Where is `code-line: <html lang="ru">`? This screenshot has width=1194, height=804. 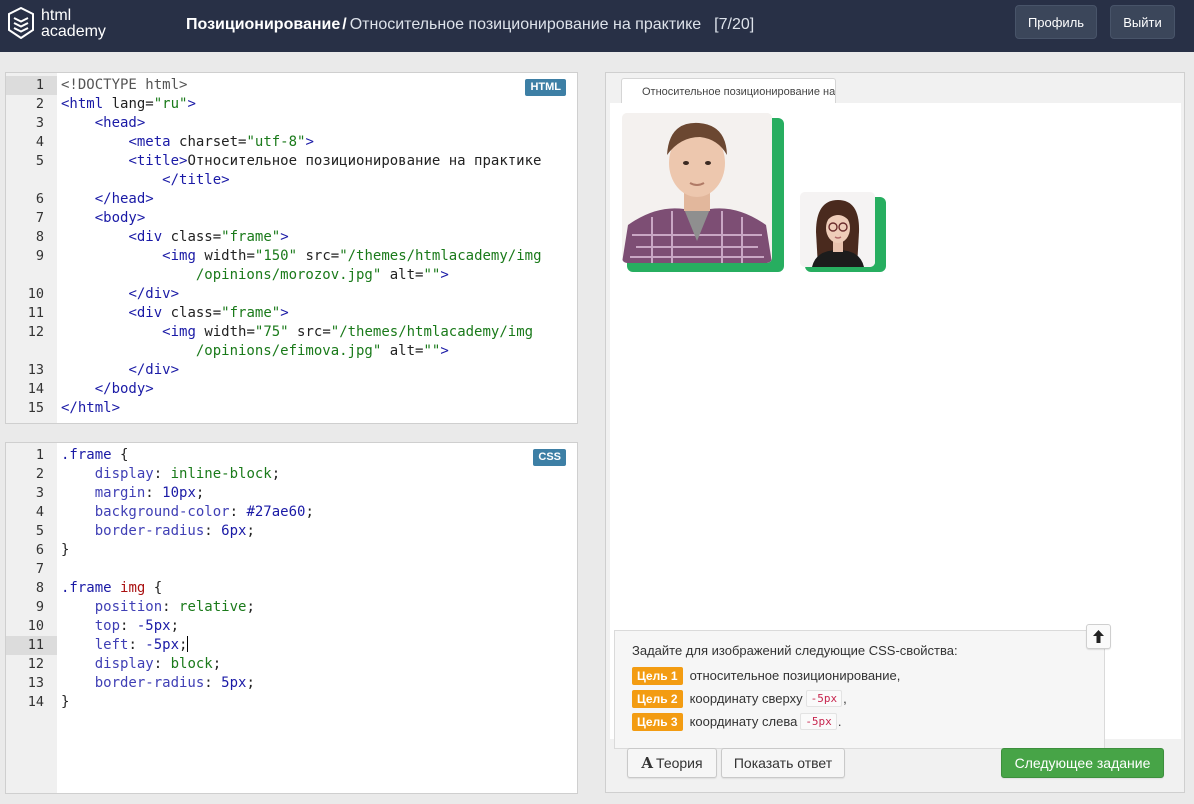
code-line: <html lang="ru"> is located at coordinates (128, 104).